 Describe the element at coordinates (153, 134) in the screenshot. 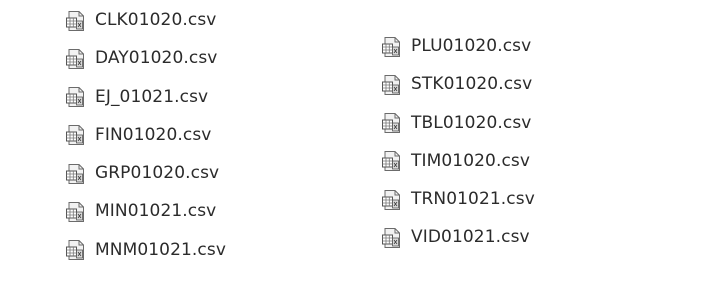

I see `file-name: FIN01020.csv` at that location.